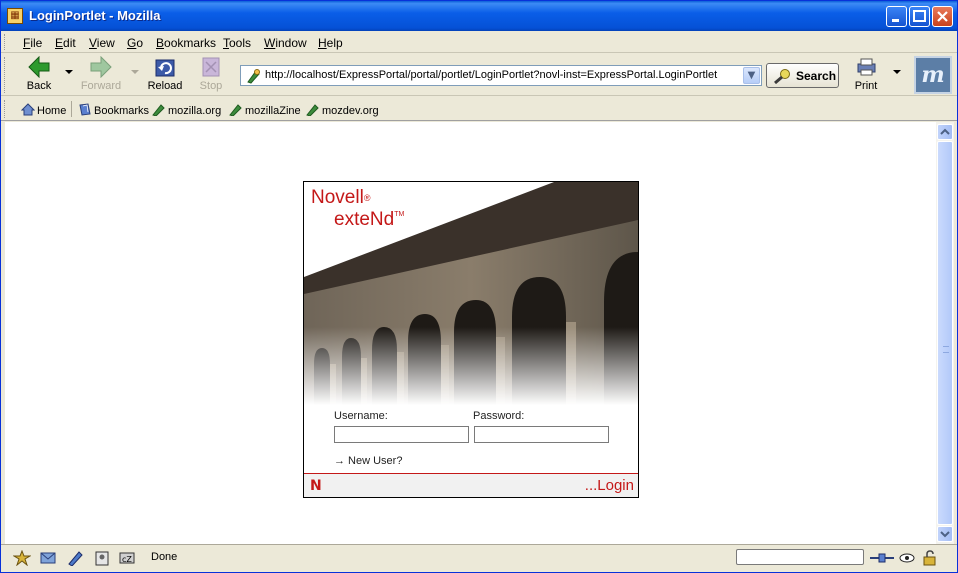 Image resolution: width=958 pixels, height=573 pixels. I want to click on forward-arrow-icon, so click(101, 67).